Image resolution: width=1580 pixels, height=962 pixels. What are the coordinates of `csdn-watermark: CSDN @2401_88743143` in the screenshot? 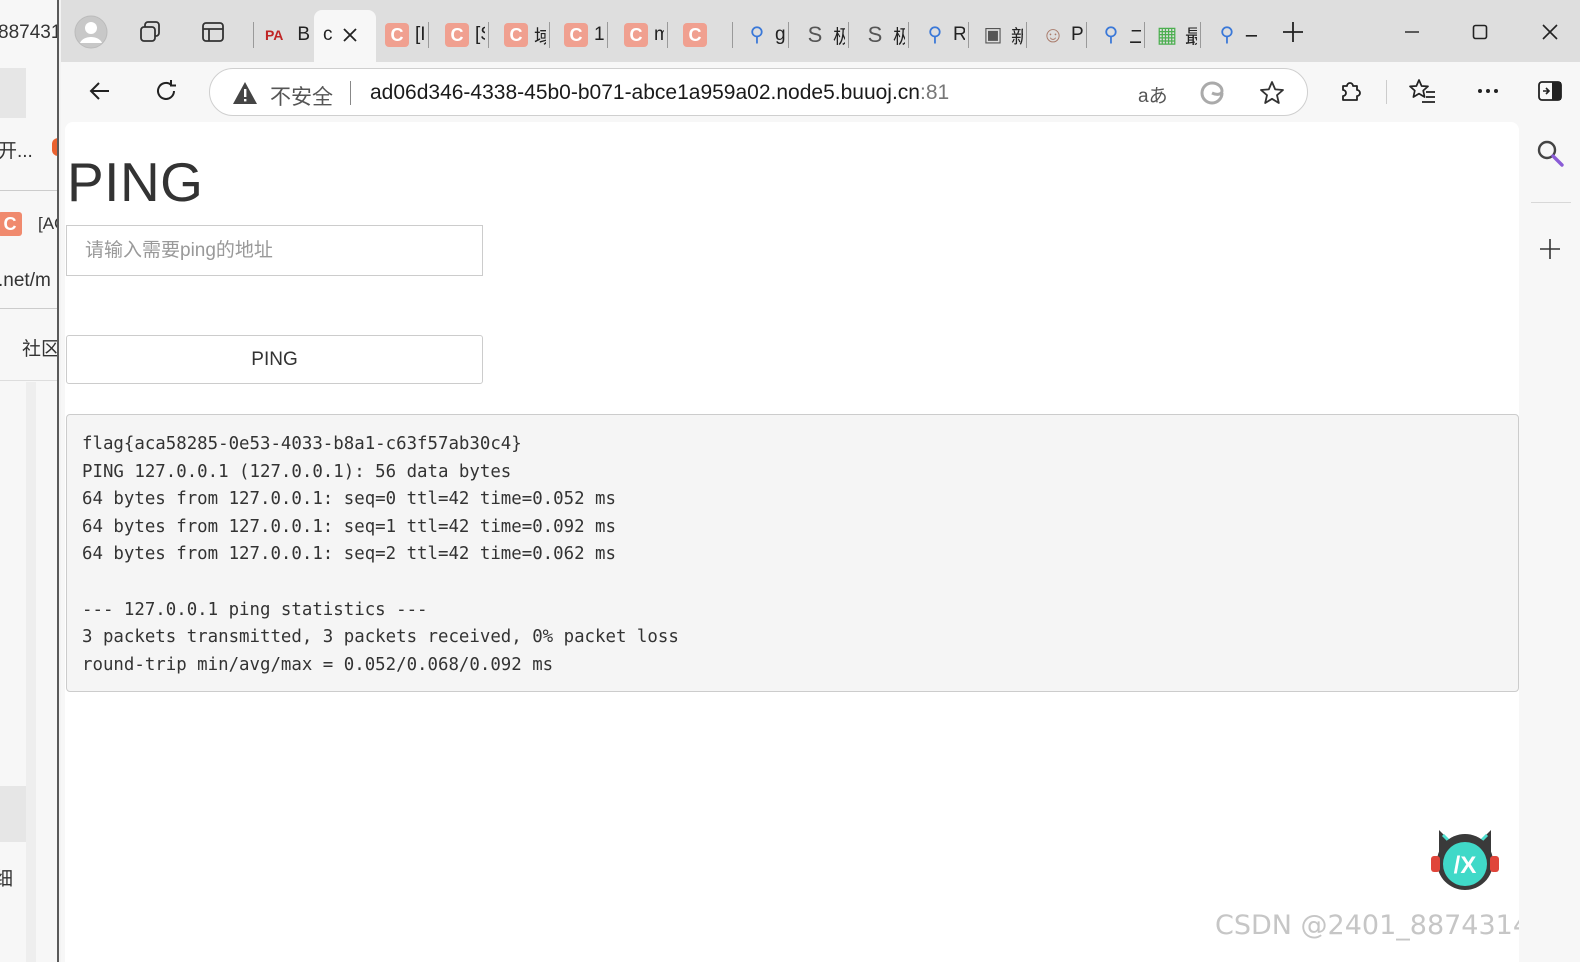 It's located at (1367, 925).